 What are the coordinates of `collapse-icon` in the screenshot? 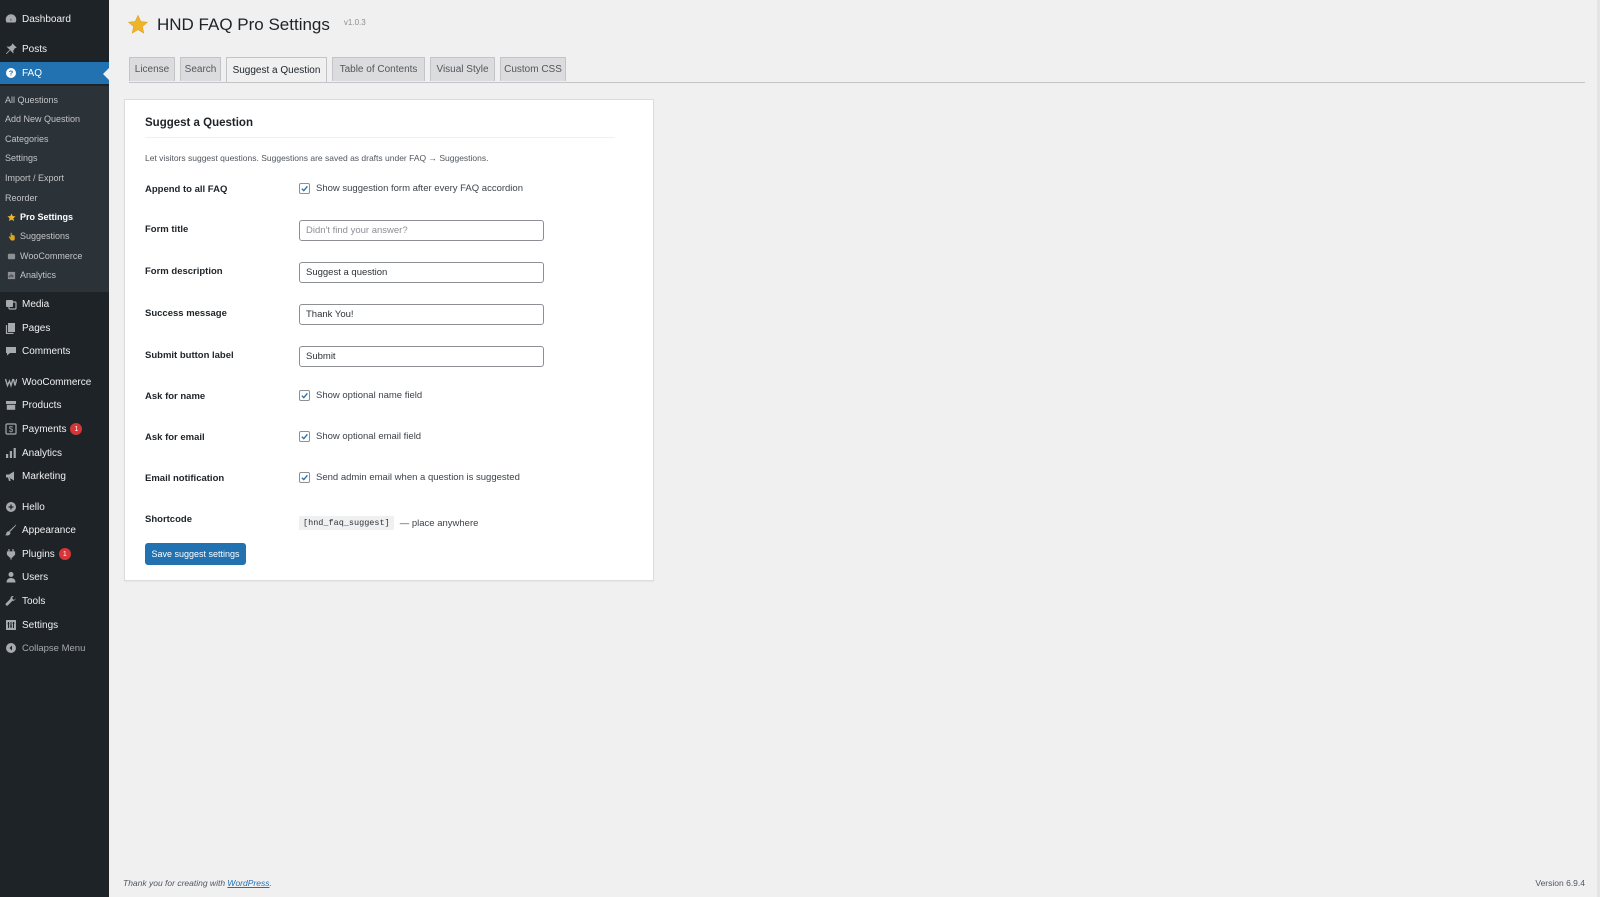 It's located at (11, 648).